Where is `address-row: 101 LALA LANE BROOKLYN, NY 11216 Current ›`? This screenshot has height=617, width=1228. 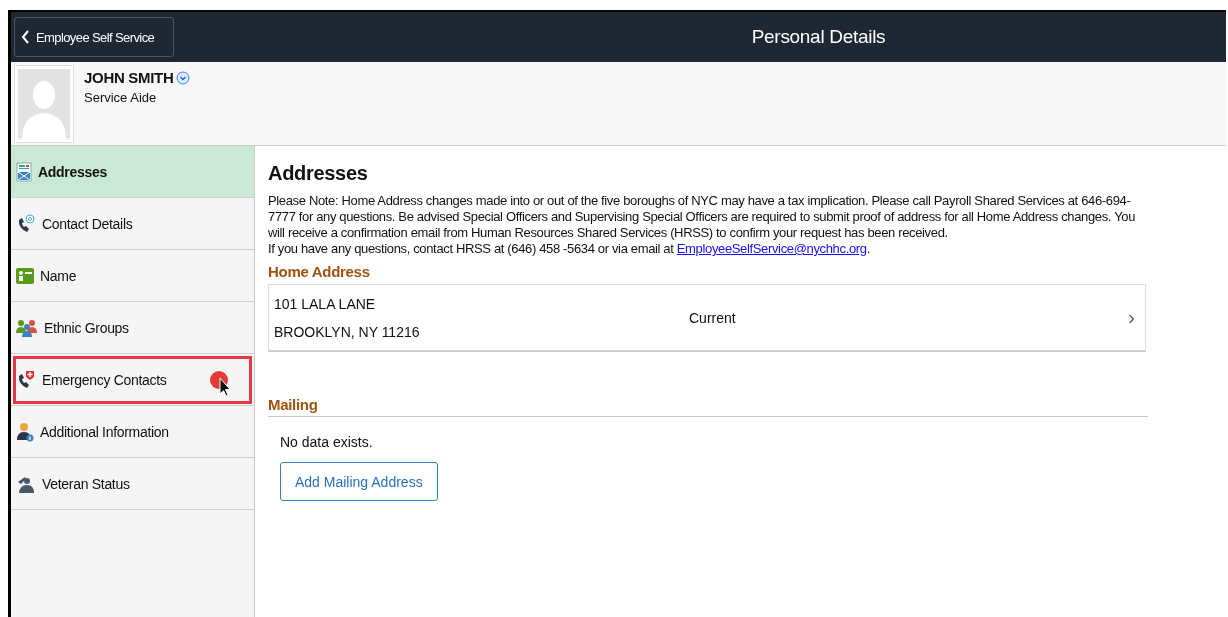
address-row: 101 LALA LANE BROOKLYN, NY 11216 Current › is located at coordinates (707, 318).